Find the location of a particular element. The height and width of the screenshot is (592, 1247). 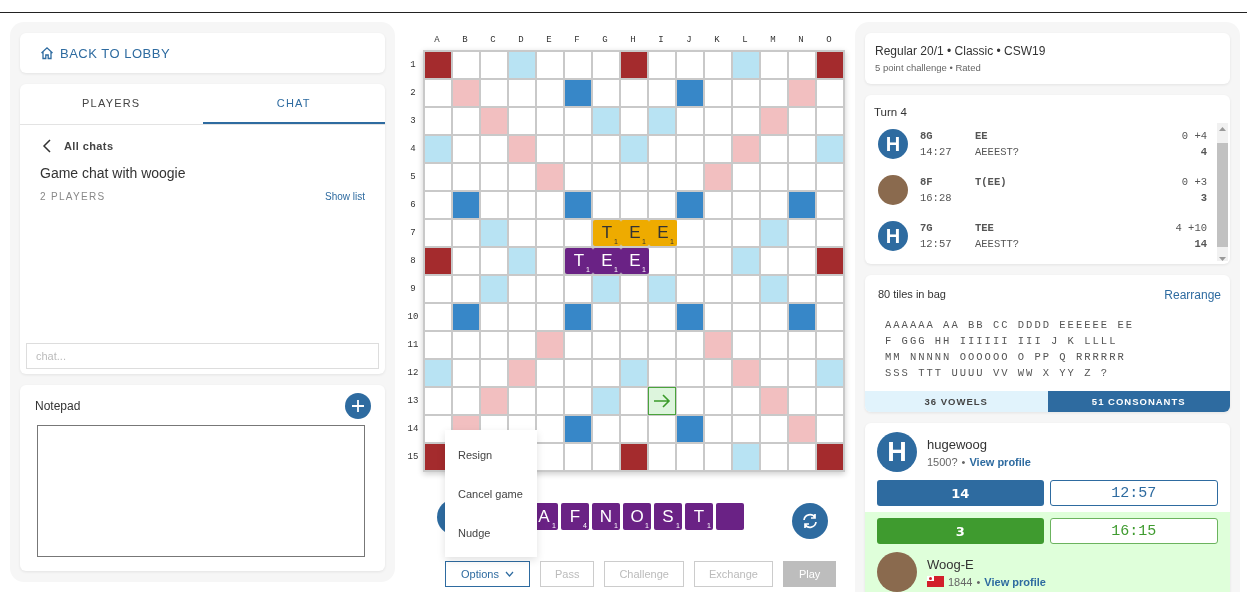

tab: CHAT is located at coordinates (293, 104).